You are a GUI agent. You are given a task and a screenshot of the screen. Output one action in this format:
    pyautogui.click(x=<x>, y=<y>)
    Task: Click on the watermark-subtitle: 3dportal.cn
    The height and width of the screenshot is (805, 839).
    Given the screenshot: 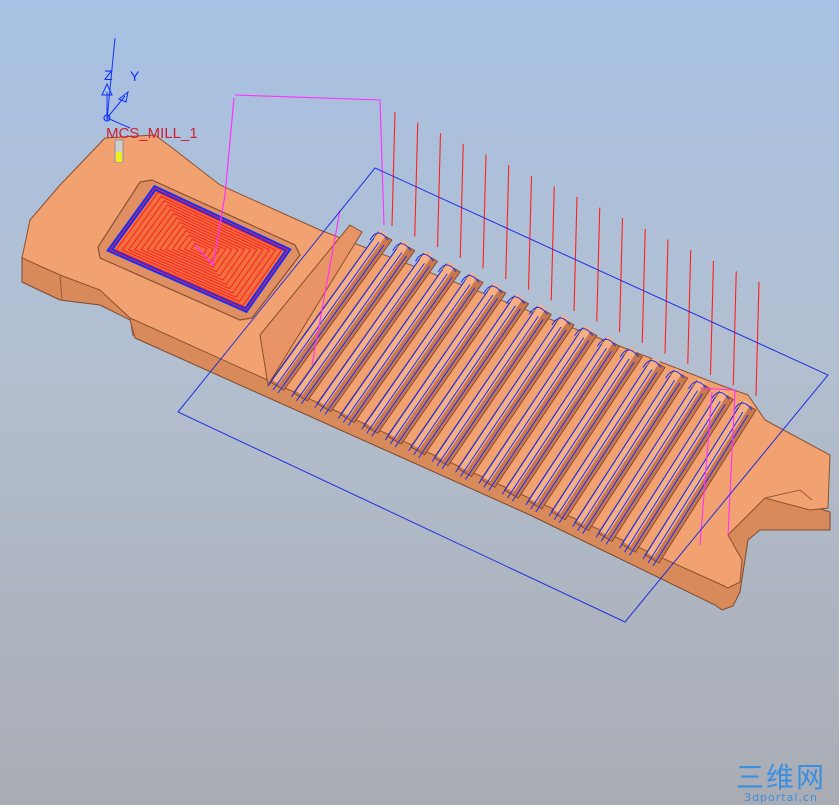 What is the action you would take?
    pyautogui.click(x=781, y=797)
    